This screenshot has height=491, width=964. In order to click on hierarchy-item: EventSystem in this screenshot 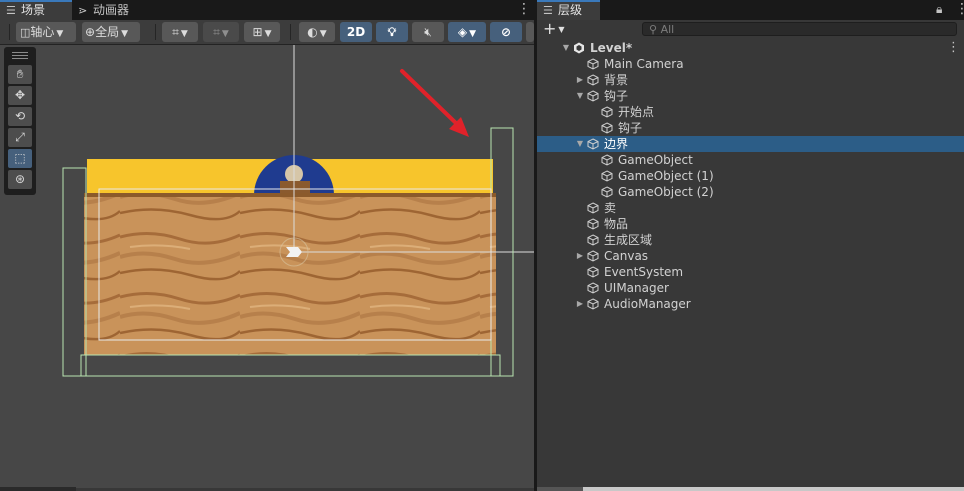, I will do `click(750, 272)`.